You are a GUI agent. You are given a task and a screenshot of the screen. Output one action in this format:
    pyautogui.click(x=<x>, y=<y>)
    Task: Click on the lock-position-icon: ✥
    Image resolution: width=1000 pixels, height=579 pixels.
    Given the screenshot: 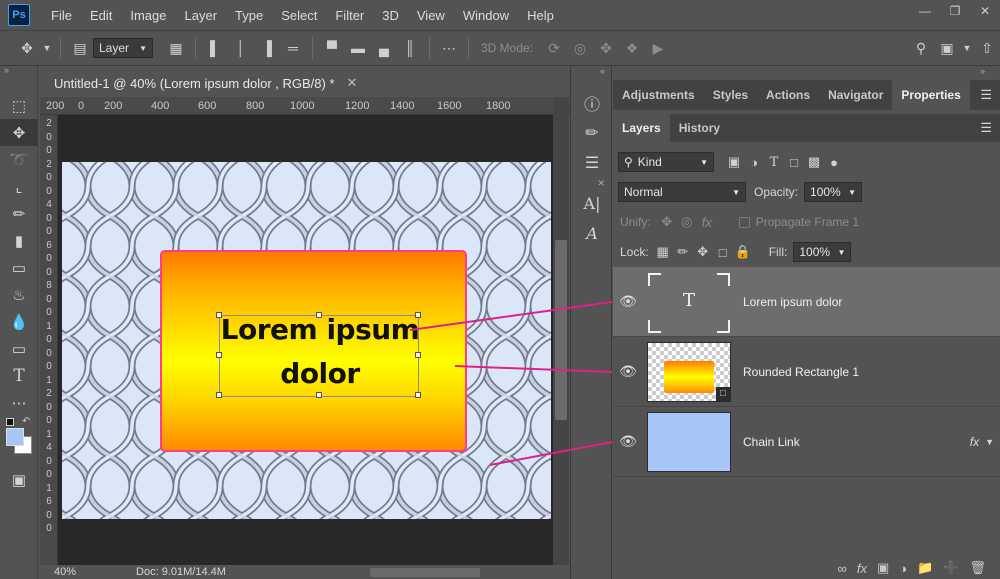 What is the action you would take?
    pyautogui.click(x=703, y=252)
    